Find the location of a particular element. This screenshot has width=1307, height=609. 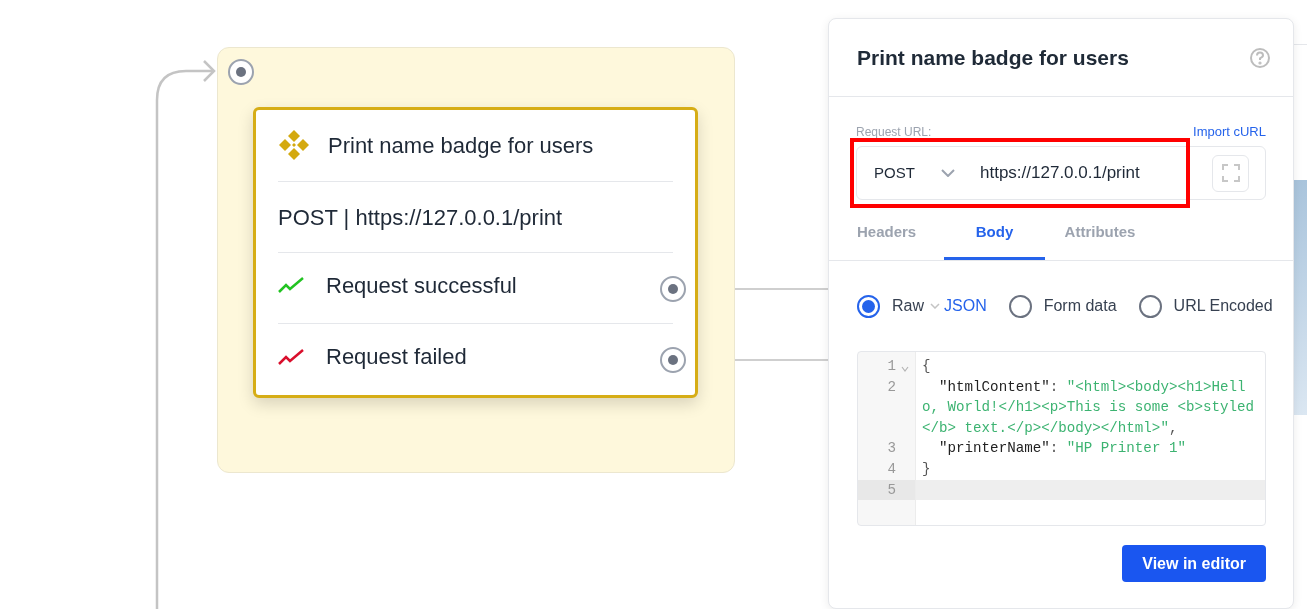

radio-label: URL Encoded is located at coordinates (1223, 306).